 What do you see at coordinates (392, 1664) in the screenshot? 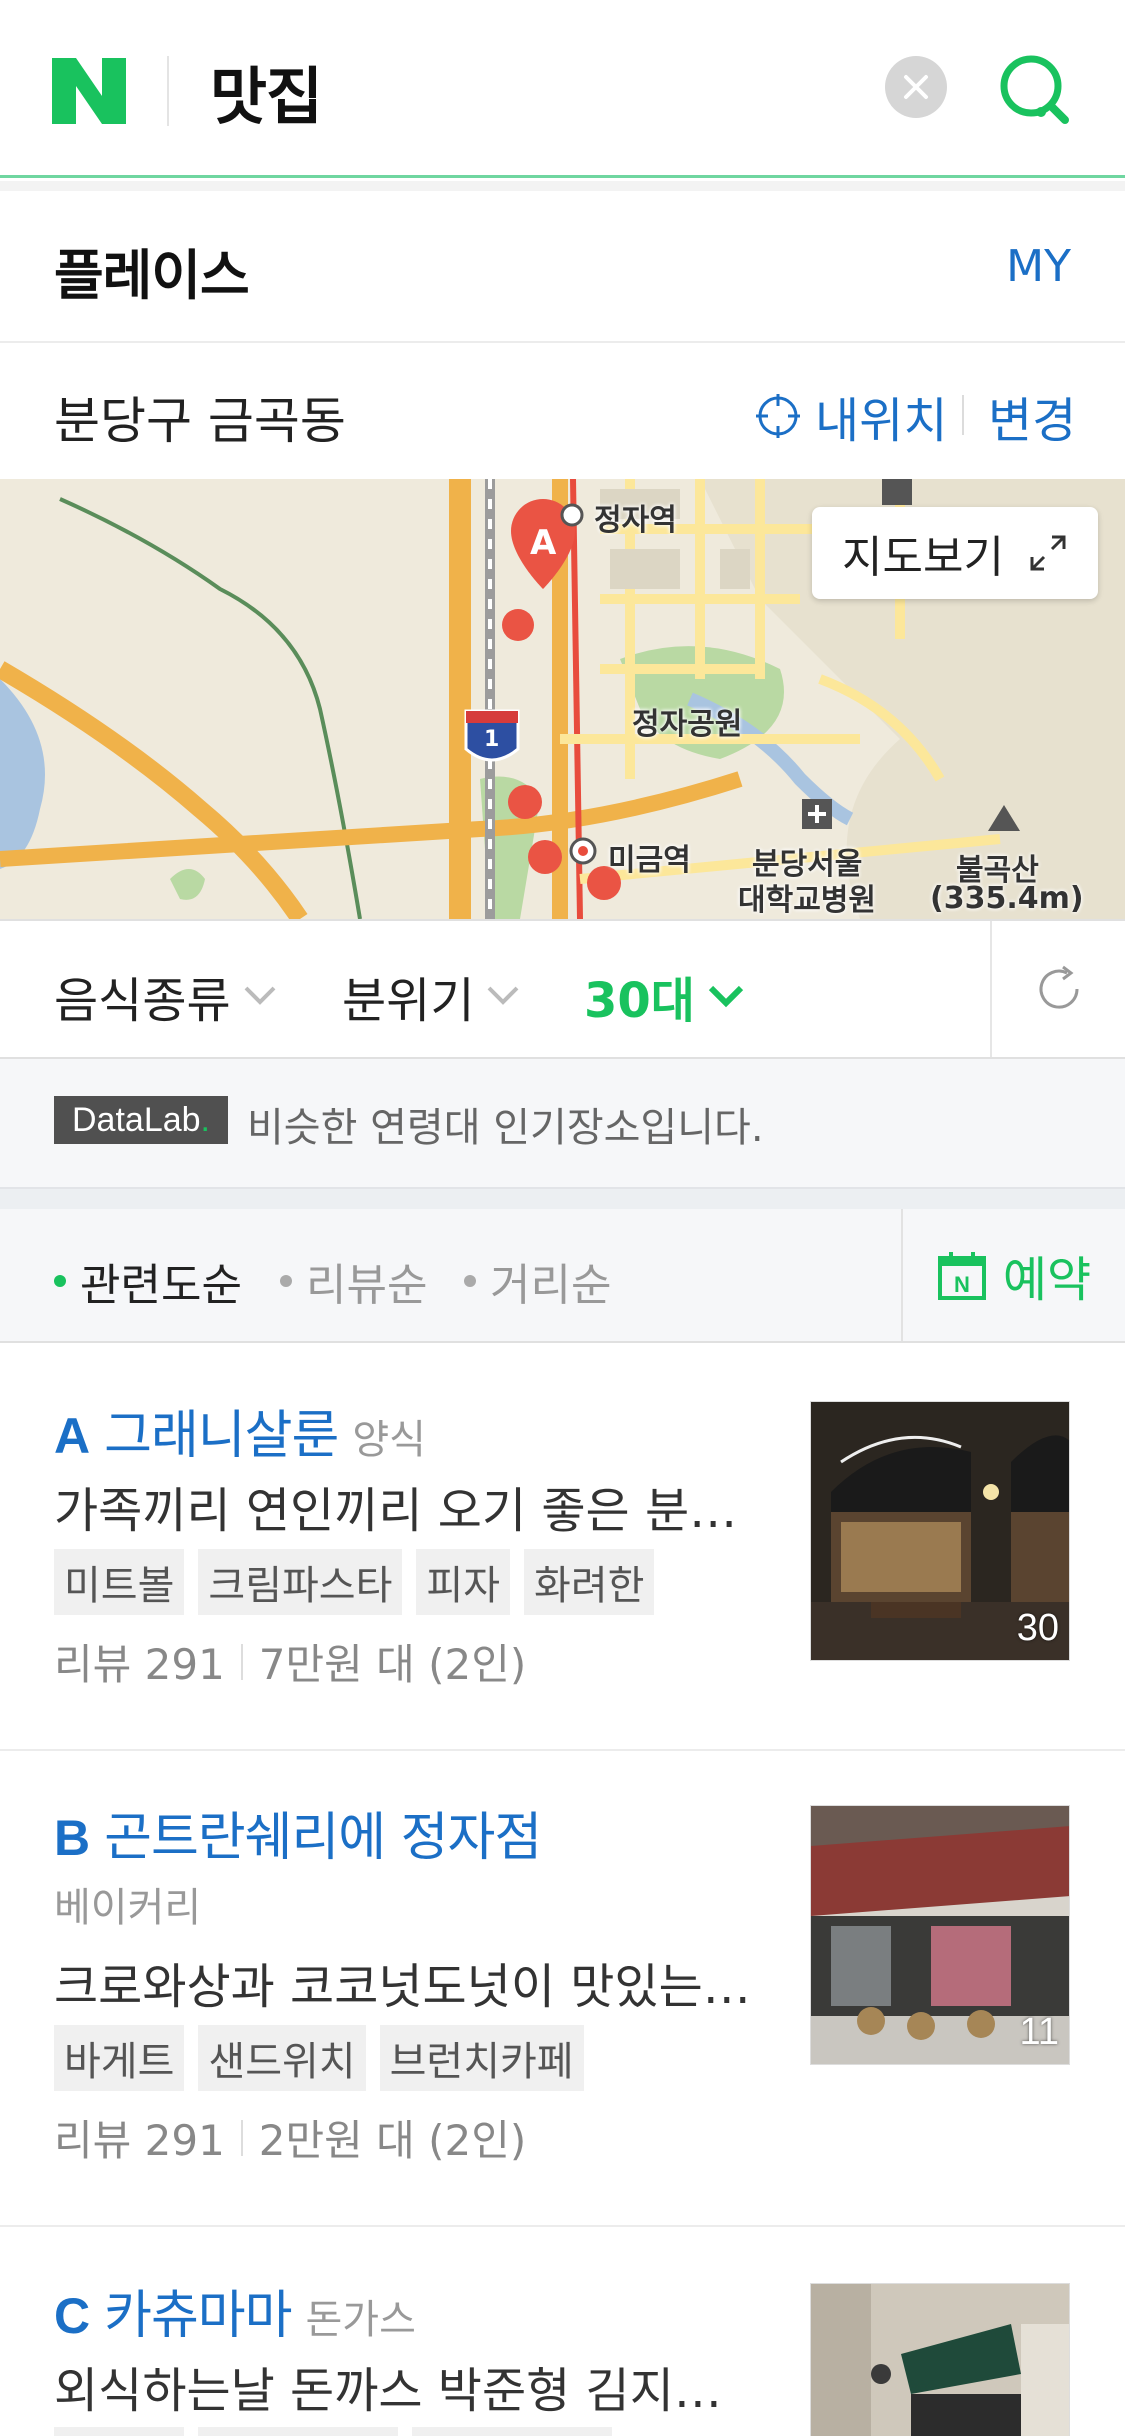
I see `result-price: 7만원 대 (2인)` at bounding box center [392, 1664].